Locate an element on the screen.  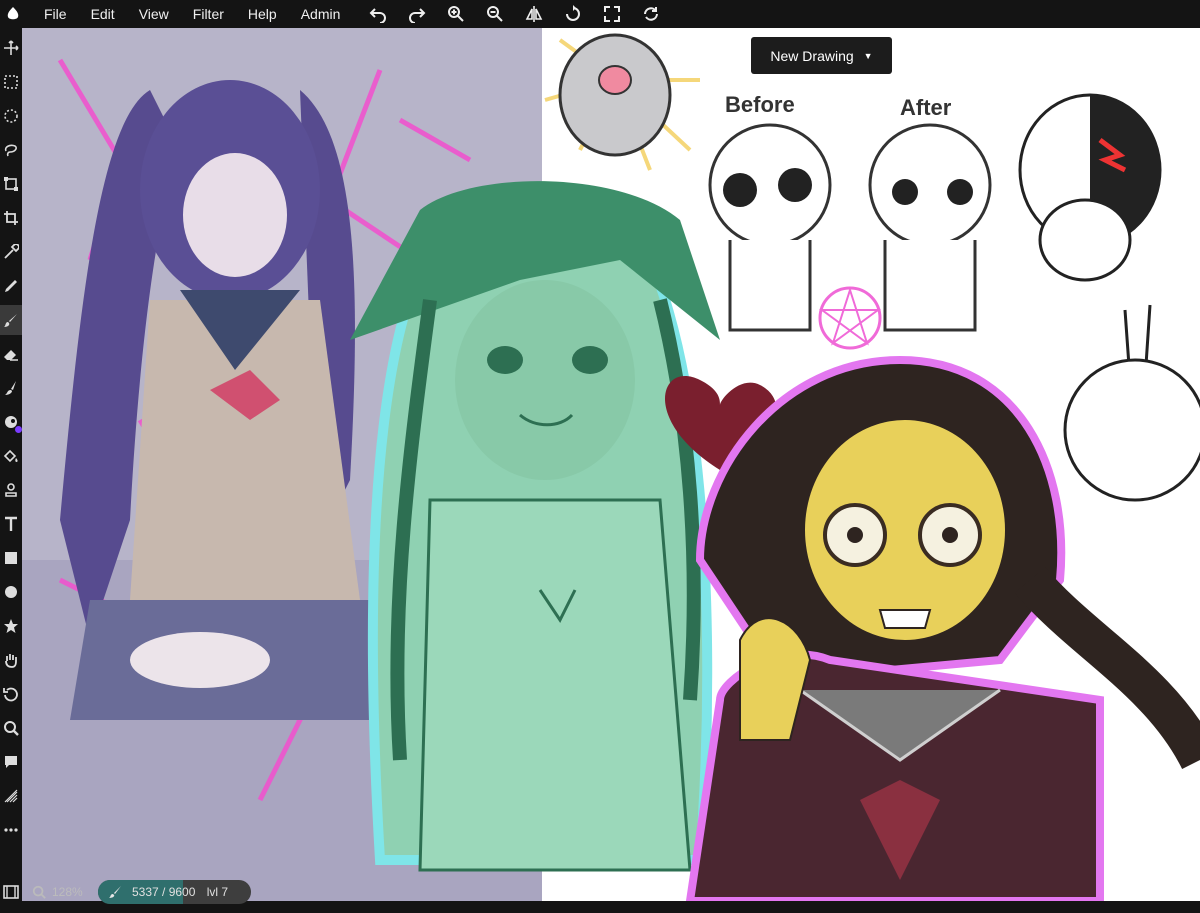
new-drawing-button: New Drawing ▼ is located at coordinates (821, 55).